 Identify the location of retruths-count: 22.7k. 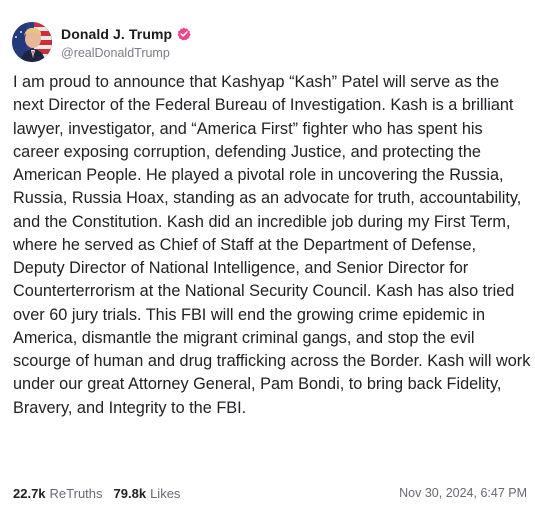
(29, 493).